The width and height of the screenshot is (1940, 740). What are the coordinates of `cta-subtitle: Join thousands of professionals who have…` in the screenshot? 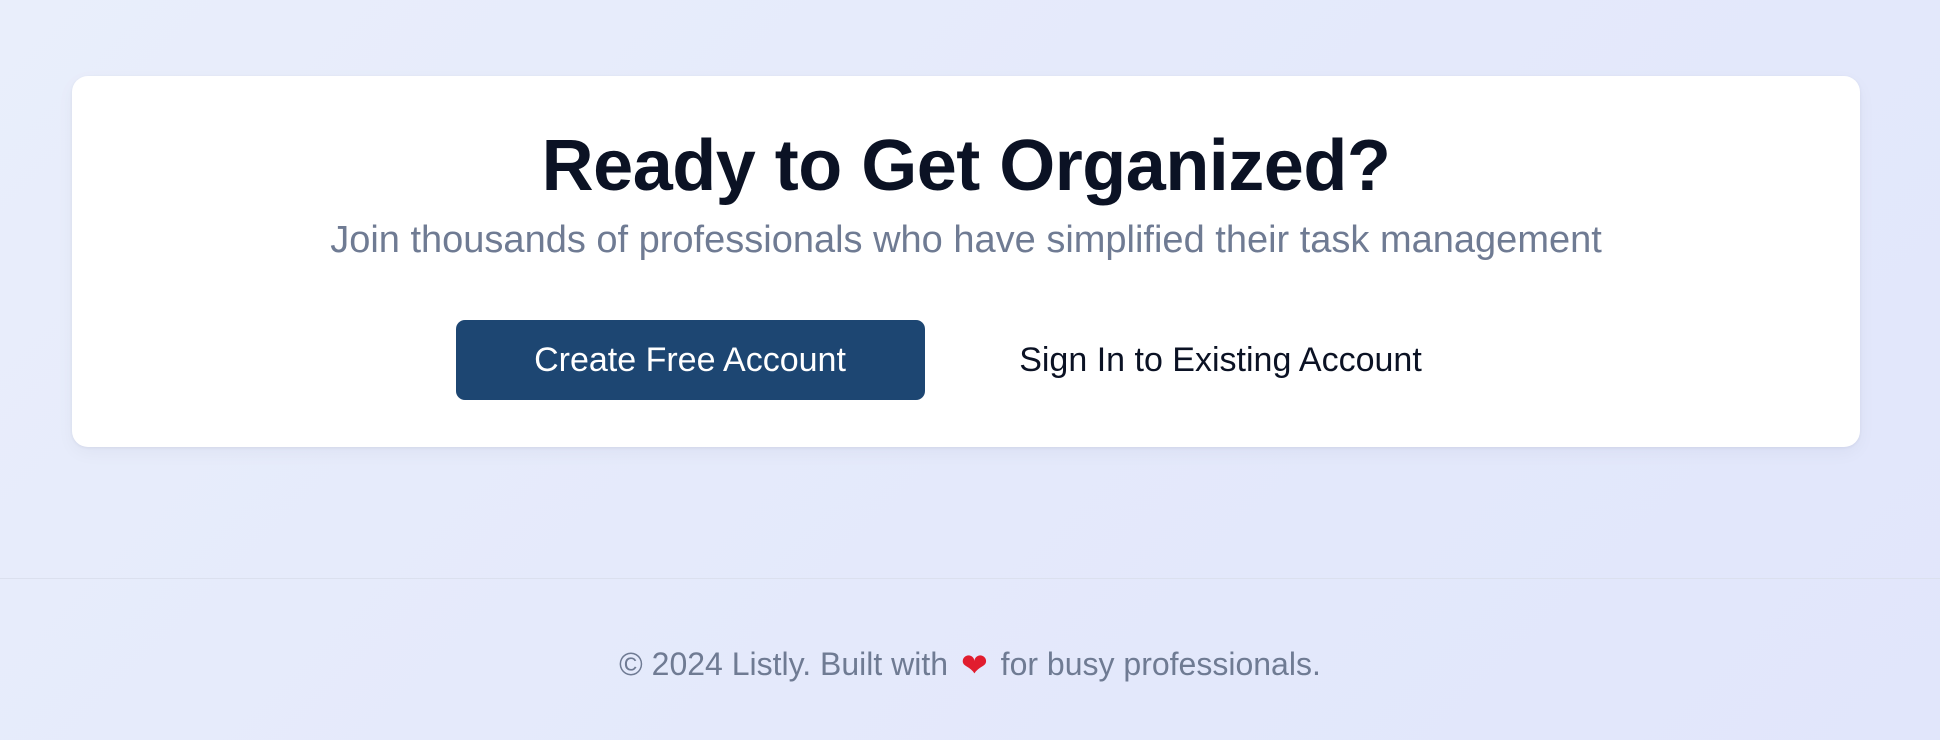 It's located at (966, 240).